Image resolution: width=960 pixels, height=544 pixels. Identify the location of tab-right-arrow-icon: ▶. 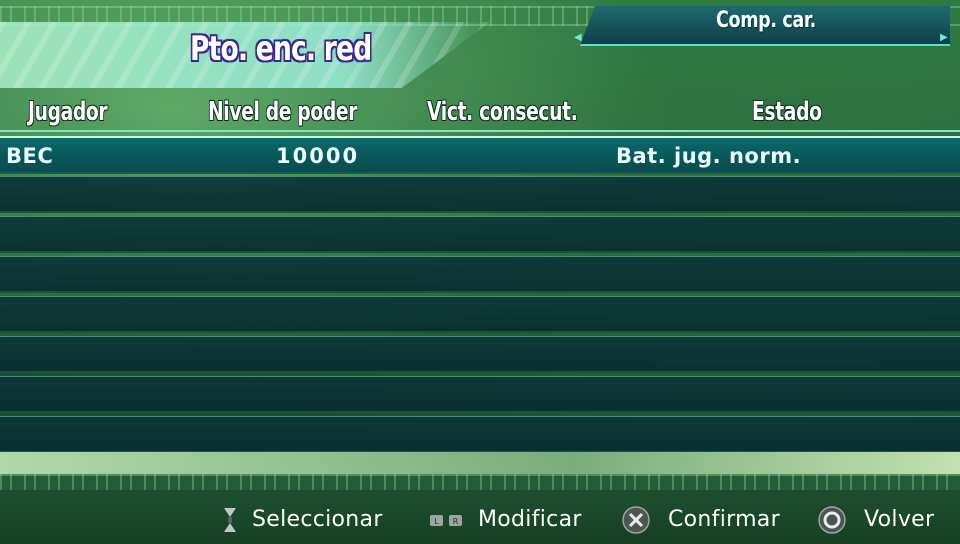
(944, 38).